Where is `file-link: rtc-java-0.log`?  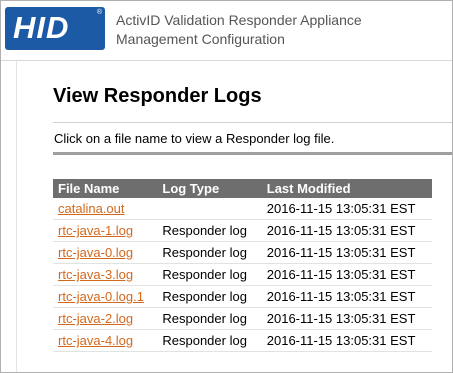
file-link: rtc-java-0.log is located at coordinates (95, 252).